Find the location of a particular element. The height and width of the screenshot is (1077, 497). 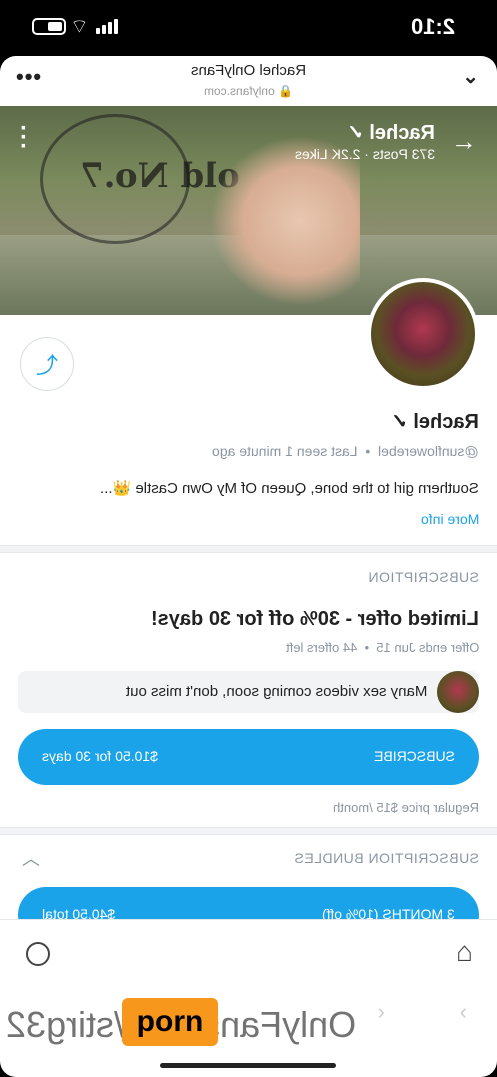

watermark-badge: porn is located at coordinates (170, 1022).